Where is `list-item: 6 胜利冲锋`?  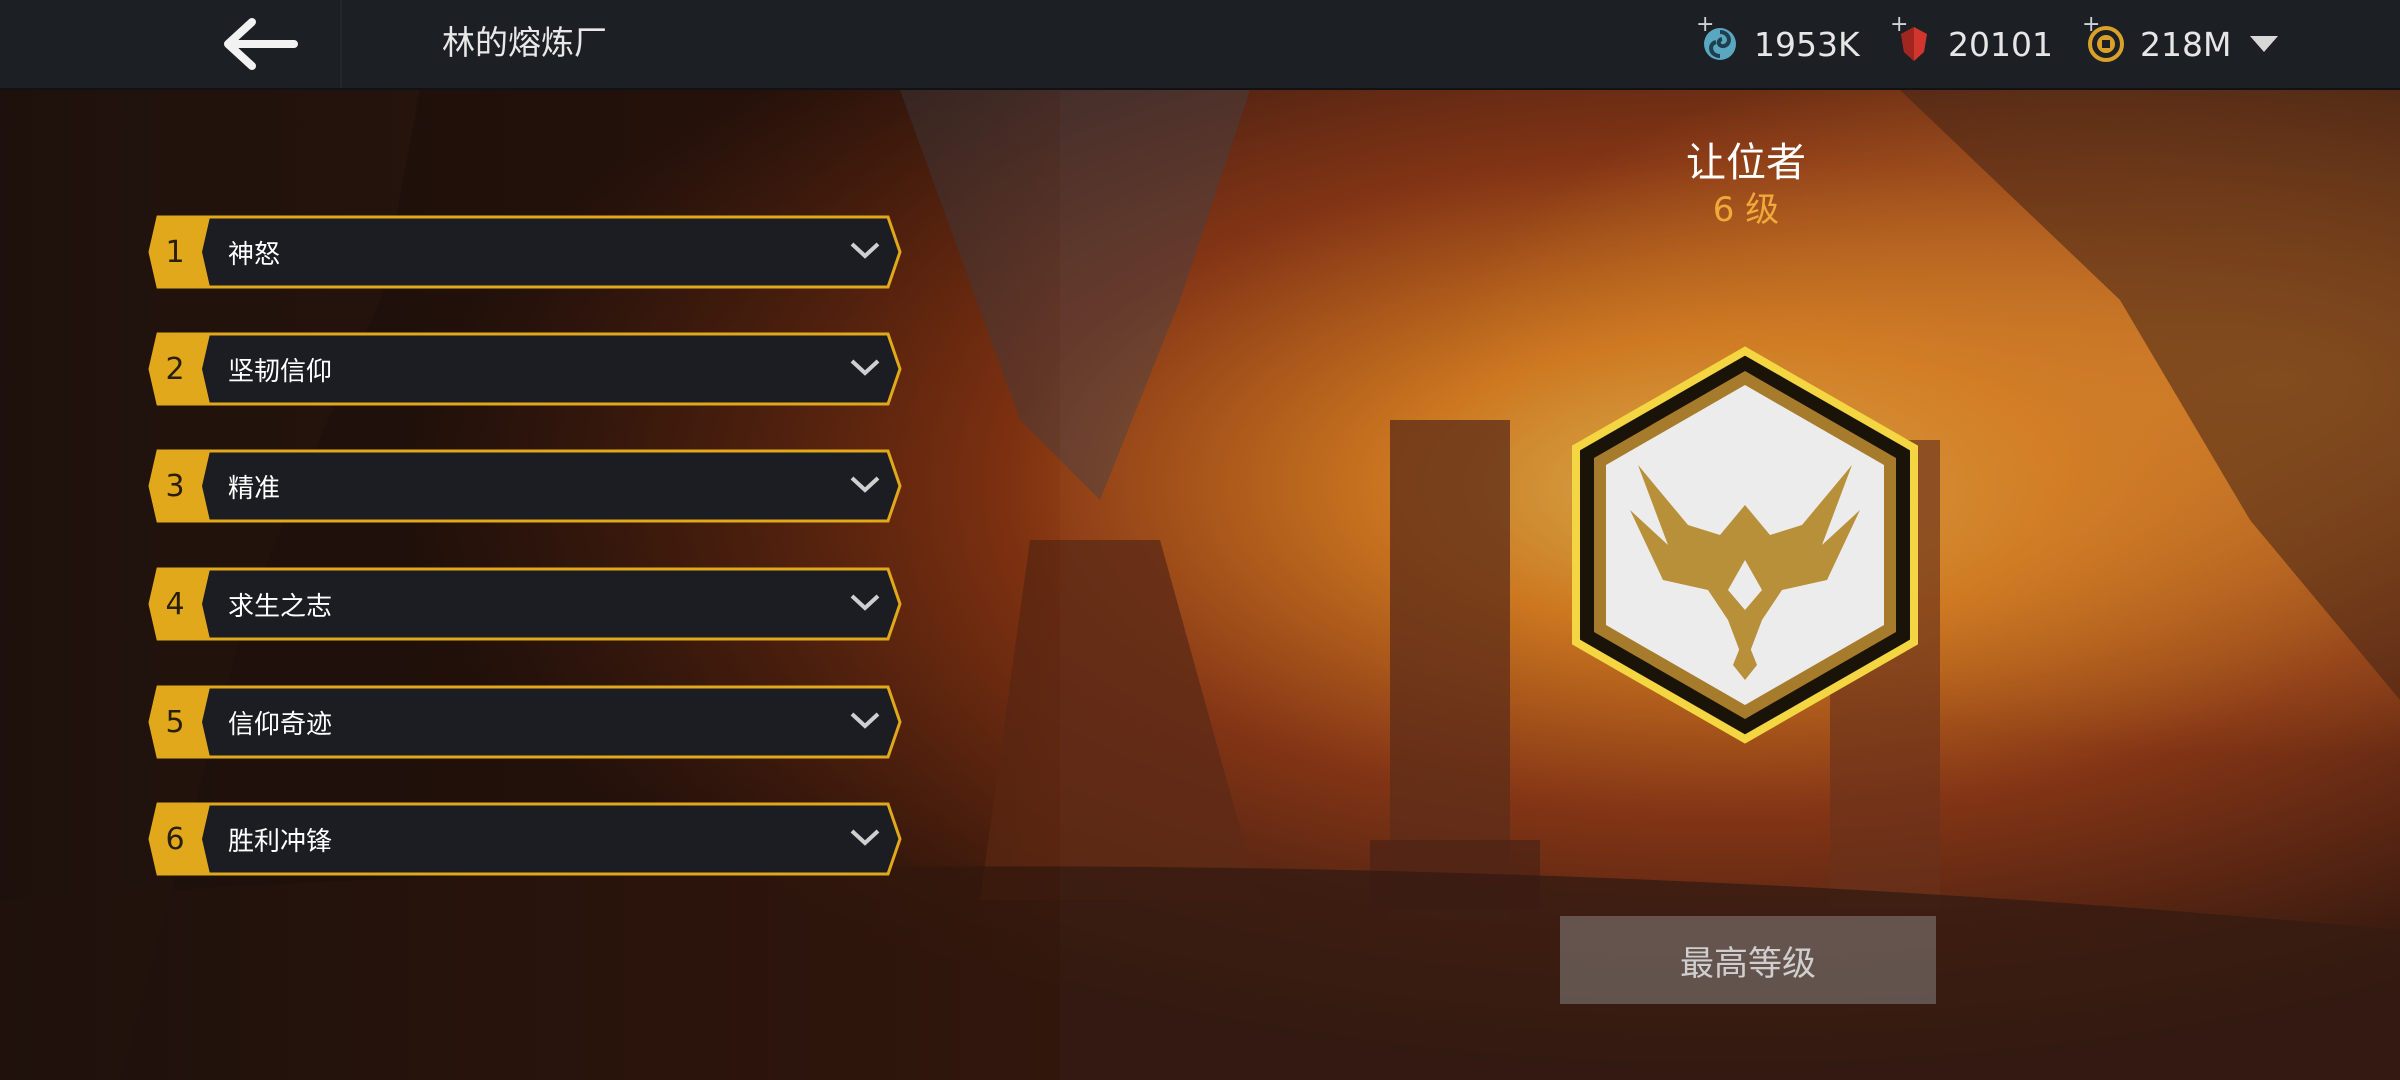 list-item: 6 胜利冲锋 is located at coordinates (526, 839).